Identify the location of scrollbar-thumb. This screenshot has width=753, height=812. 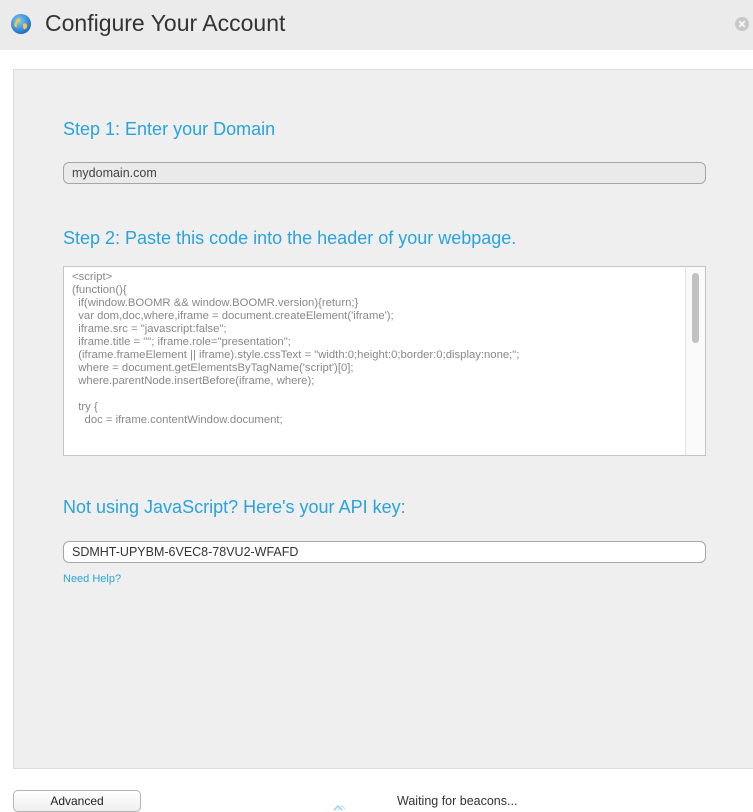
(695, 308).